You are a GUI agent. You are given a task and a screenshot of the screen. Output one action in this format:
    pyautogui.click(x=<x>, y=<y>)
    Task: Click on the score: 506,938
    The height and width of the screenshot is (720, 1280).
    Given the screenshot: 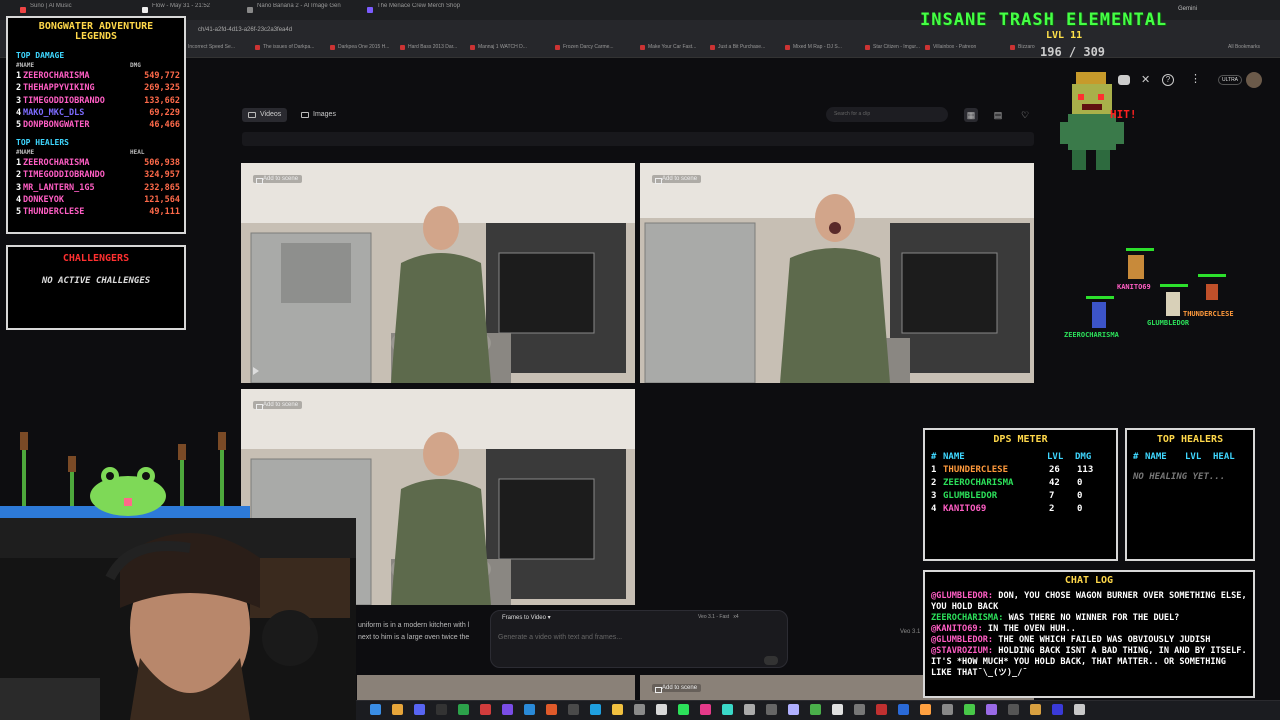 What is the action you would take?
    pyautogui.click(x=162, y=163)
    